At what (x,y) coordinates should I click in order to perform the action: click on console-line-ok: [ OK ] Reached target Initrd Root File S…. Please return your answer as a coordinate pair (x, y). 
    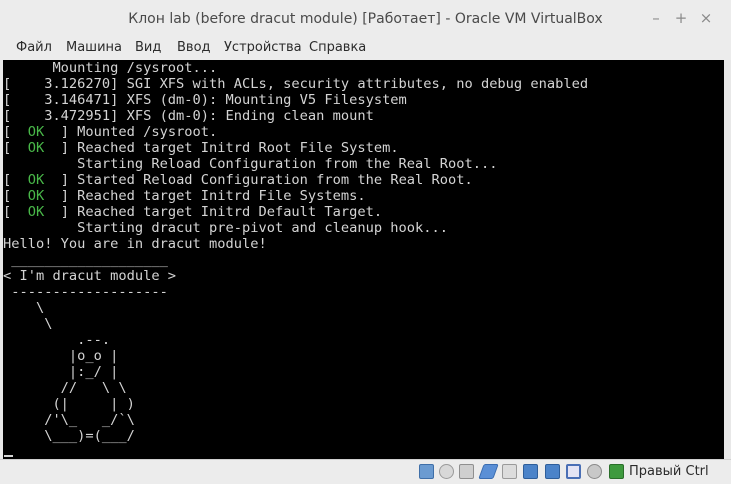
    Looking at the image, I should click on (201, 148).